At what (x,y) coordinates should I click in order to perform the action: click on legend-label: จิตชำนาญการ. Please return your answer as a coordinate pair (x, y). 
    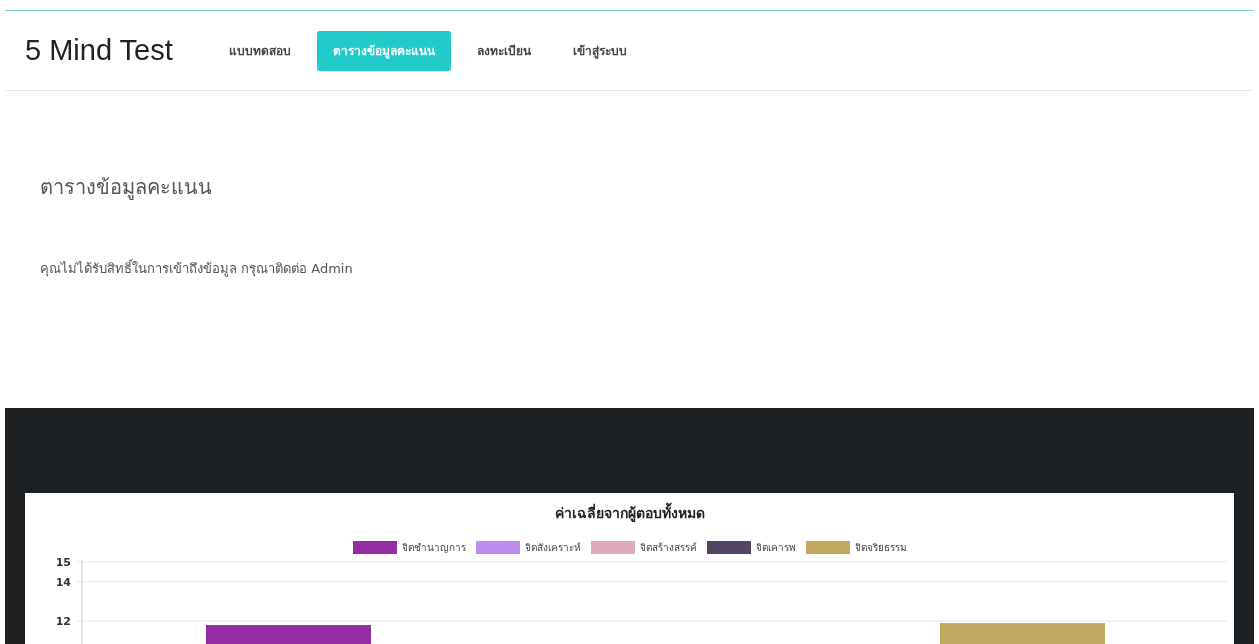
    Looking at the image, I should click on (433, 548).